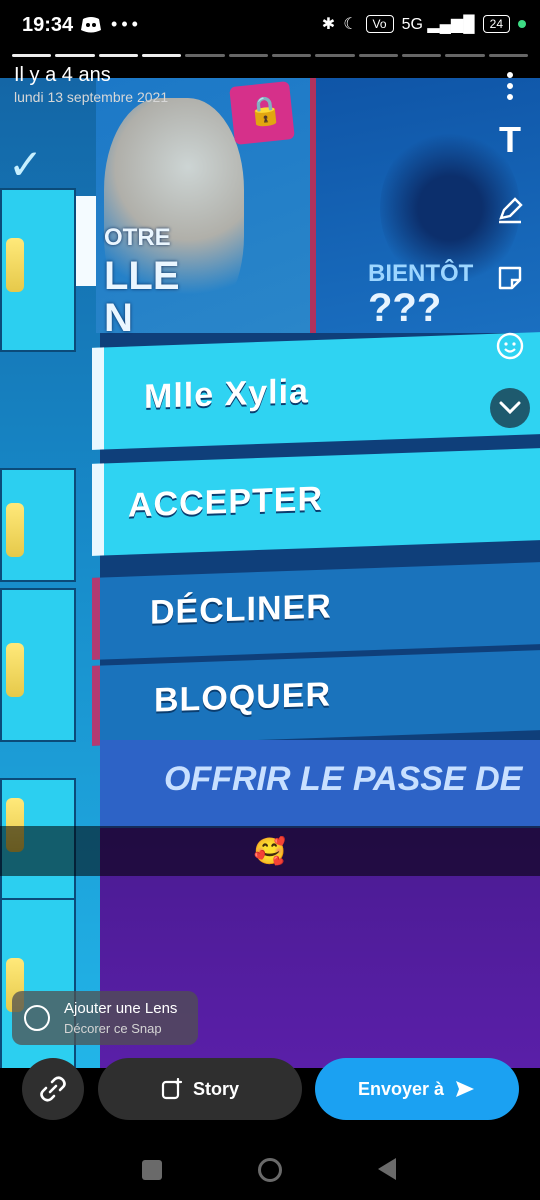 This screenshot has width=540, height=1200. I want to click on card-right-qmarks: ???, so click(405, 308).